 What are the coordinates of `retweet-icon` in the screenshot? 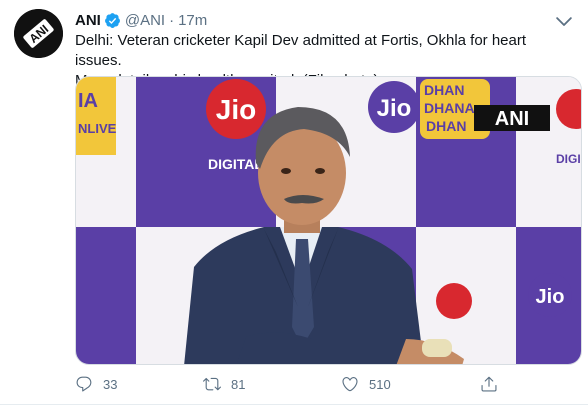 It's located at (212, 384).